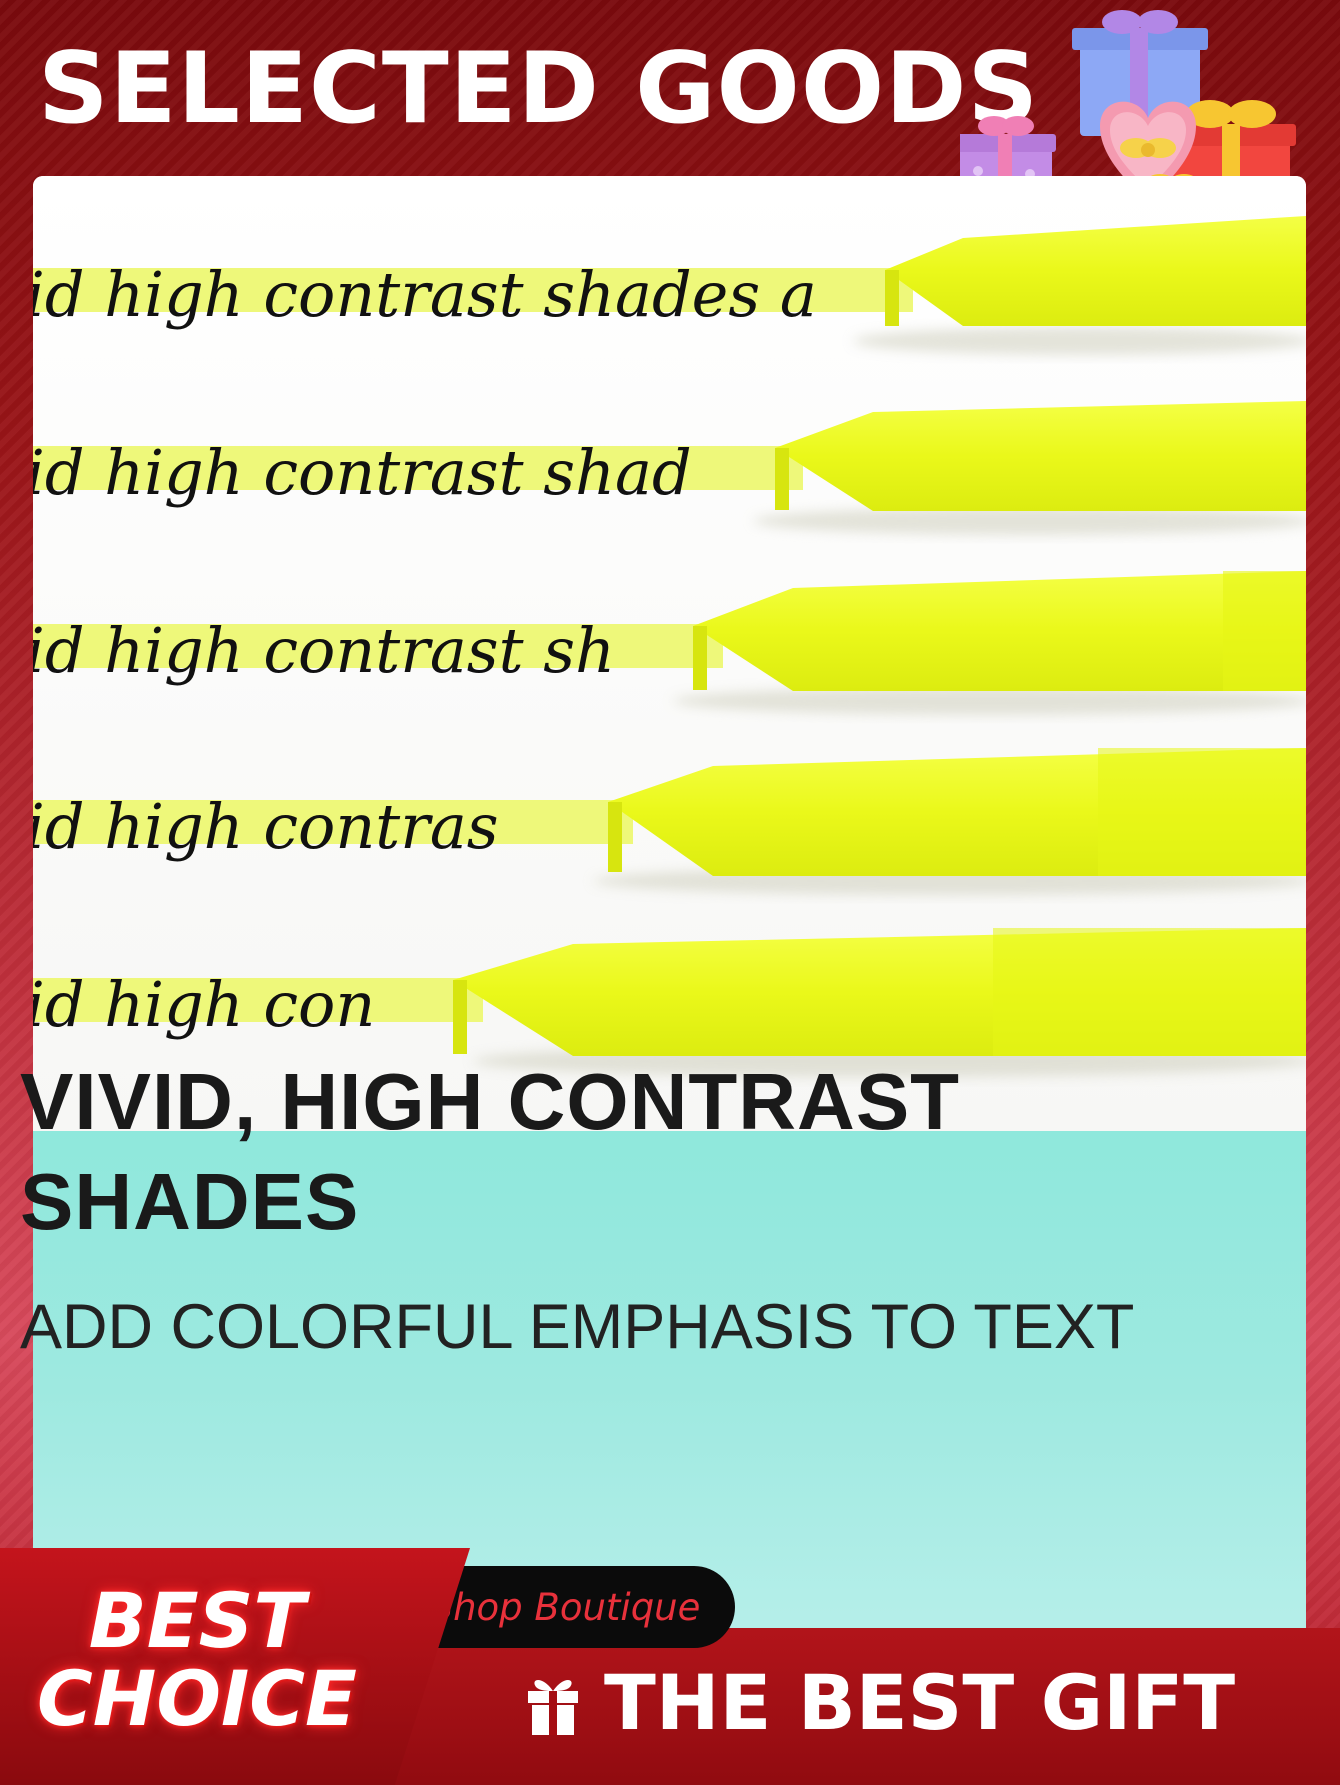  I want to click on highlighter-row-2: id high contrast shad, so click(669, 468).